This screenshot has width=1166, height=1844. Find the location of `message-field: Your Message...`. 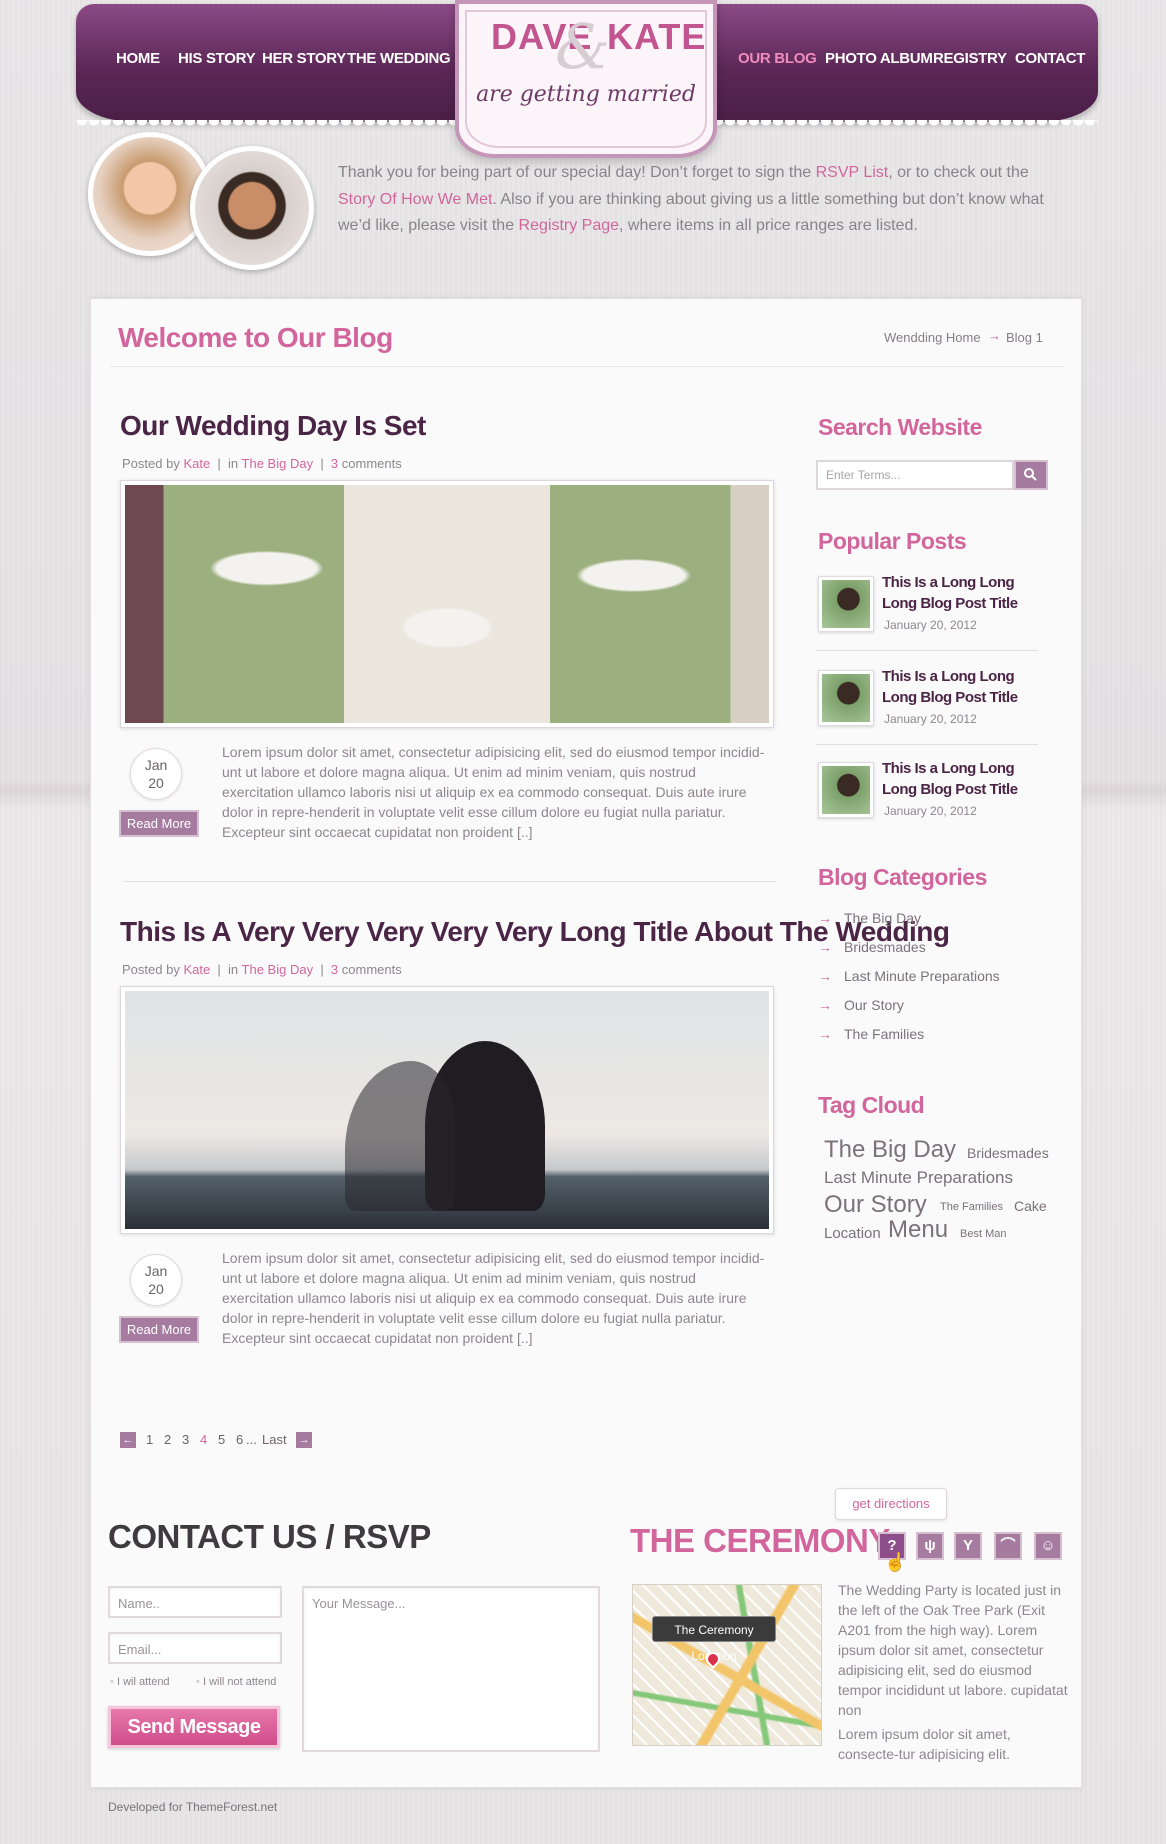

message-field: Your Message... is located at coordinates (451, 1669).